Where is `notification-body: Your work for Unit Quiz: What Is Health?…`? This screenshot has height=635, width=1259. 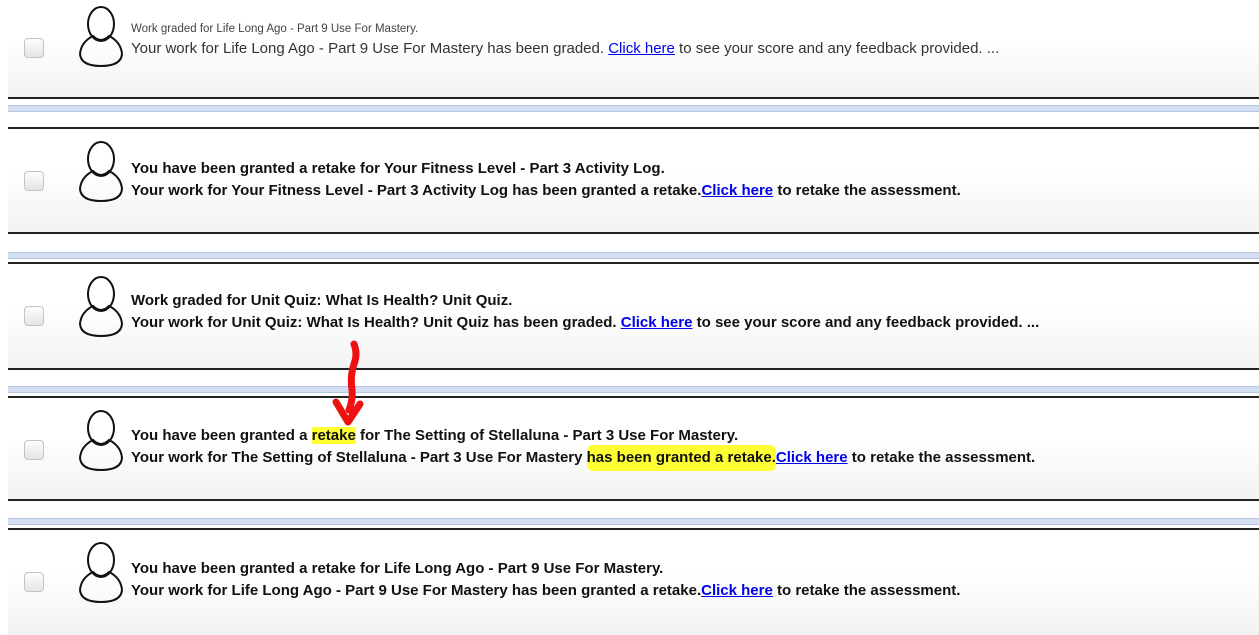
notification-body: Your work for Unit Quiz: What Is Health?… is located at coordinates (690, 323).